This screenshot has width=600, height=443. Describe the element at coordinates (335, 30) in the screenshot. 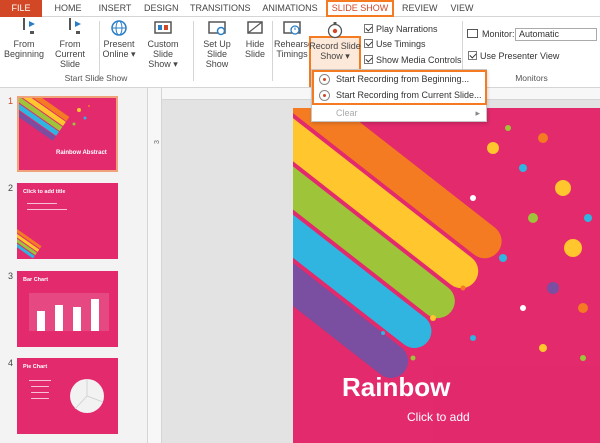

I see `record-stopwatch-icon` at that location.